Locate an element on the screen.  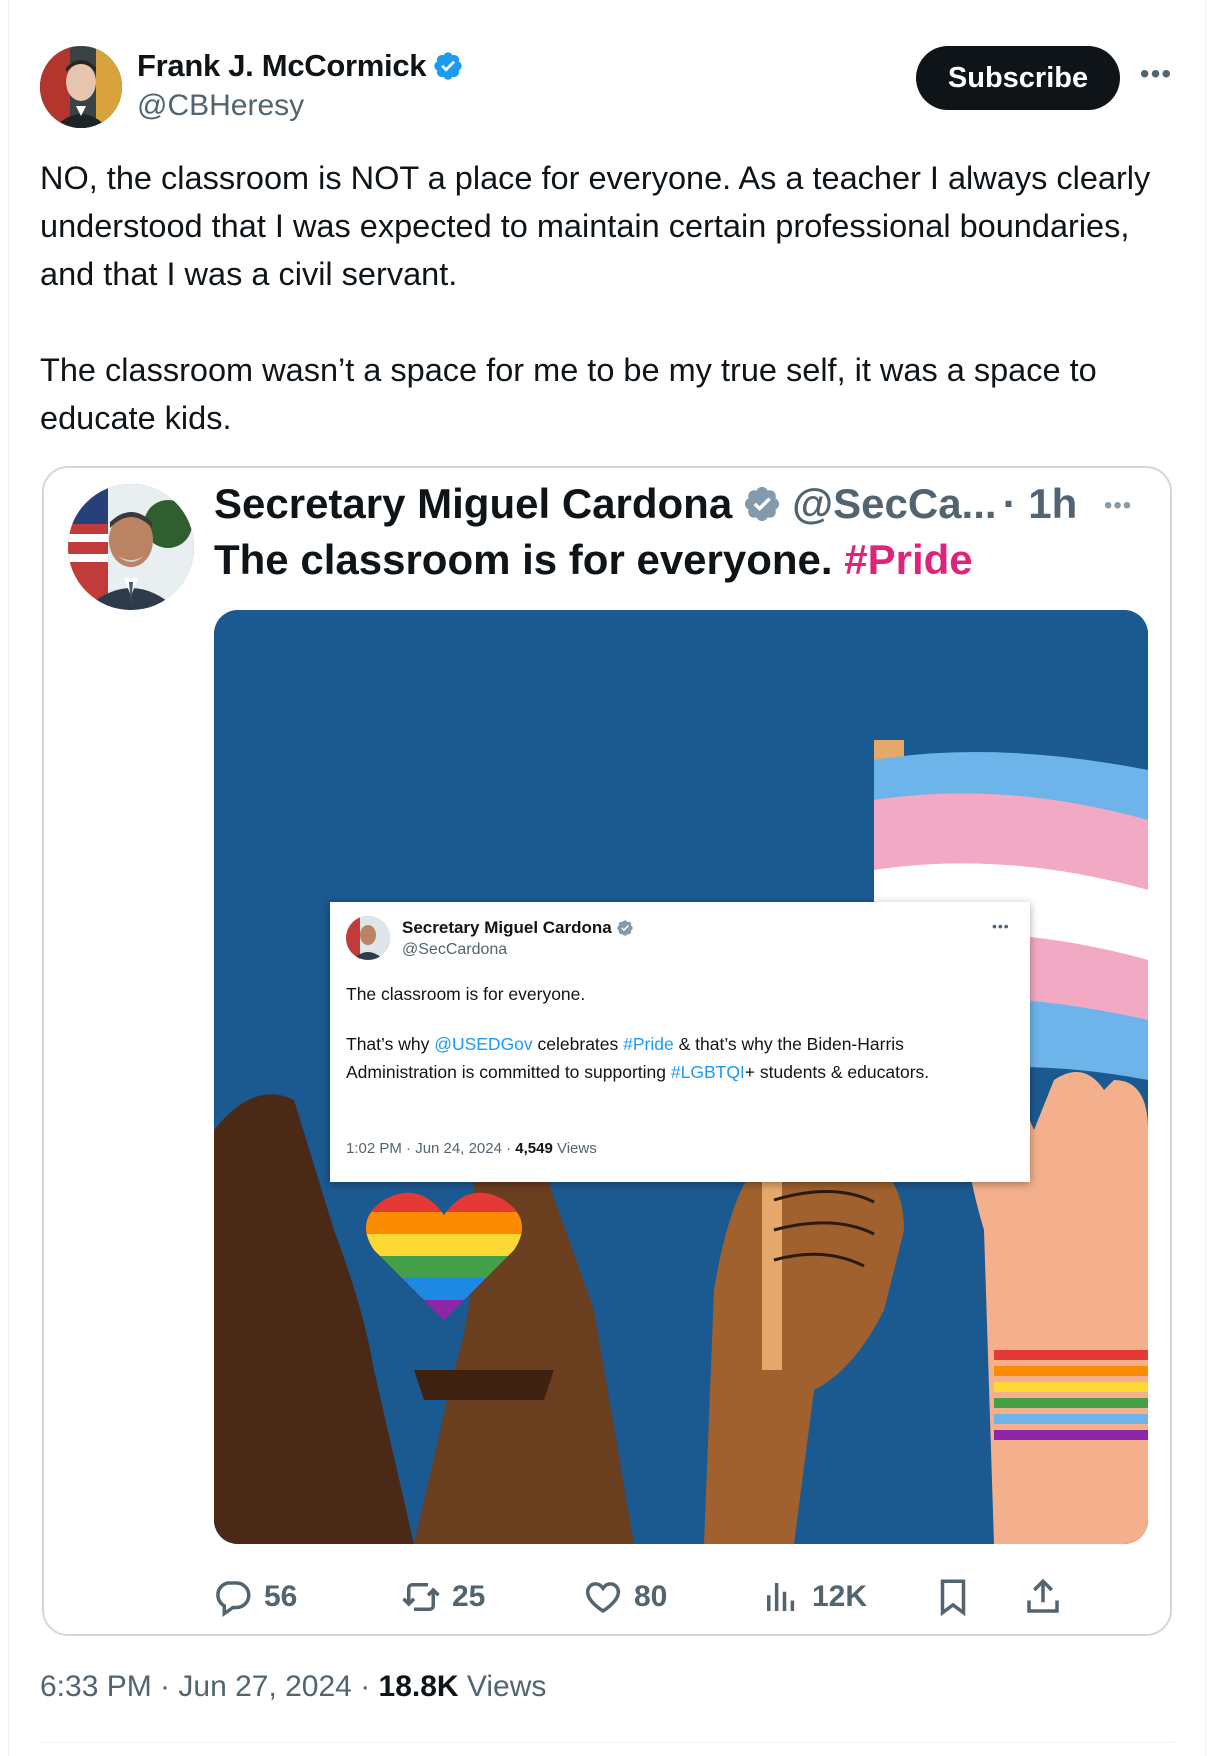
embedded-hashtag-link: #LGBTQI is located at coordinates (707, 1072).